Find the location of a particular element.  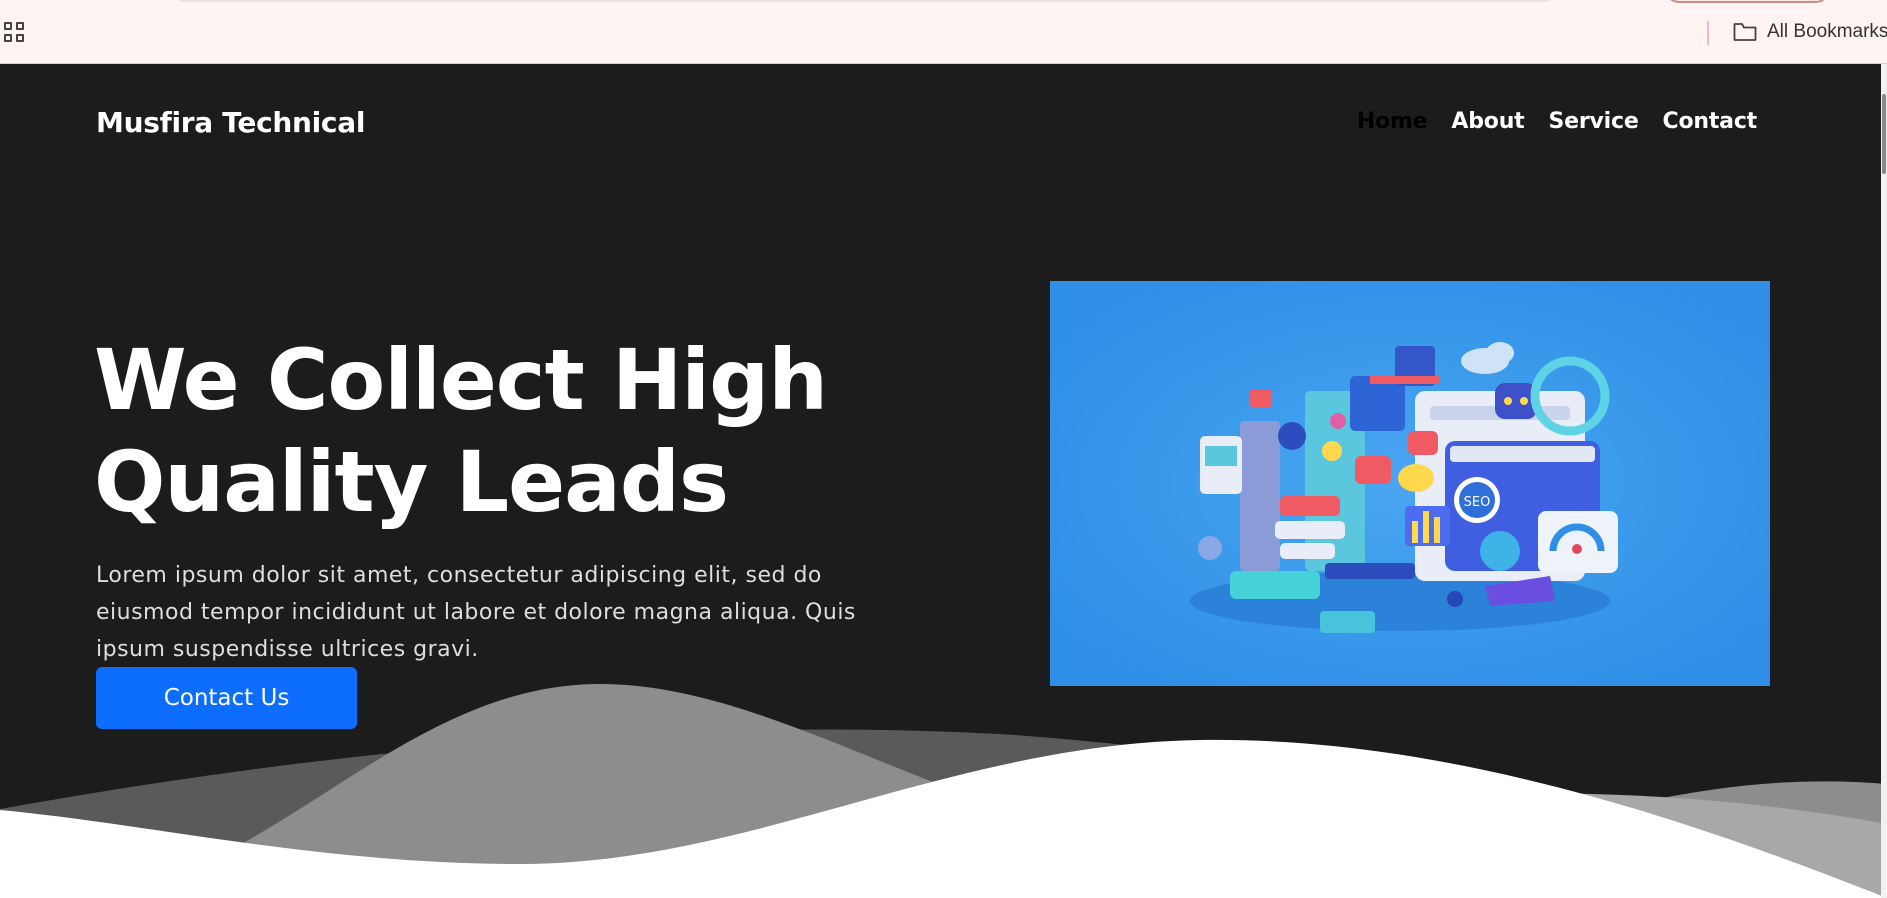

nav-service: Service is located at coordinates (1593, 121).